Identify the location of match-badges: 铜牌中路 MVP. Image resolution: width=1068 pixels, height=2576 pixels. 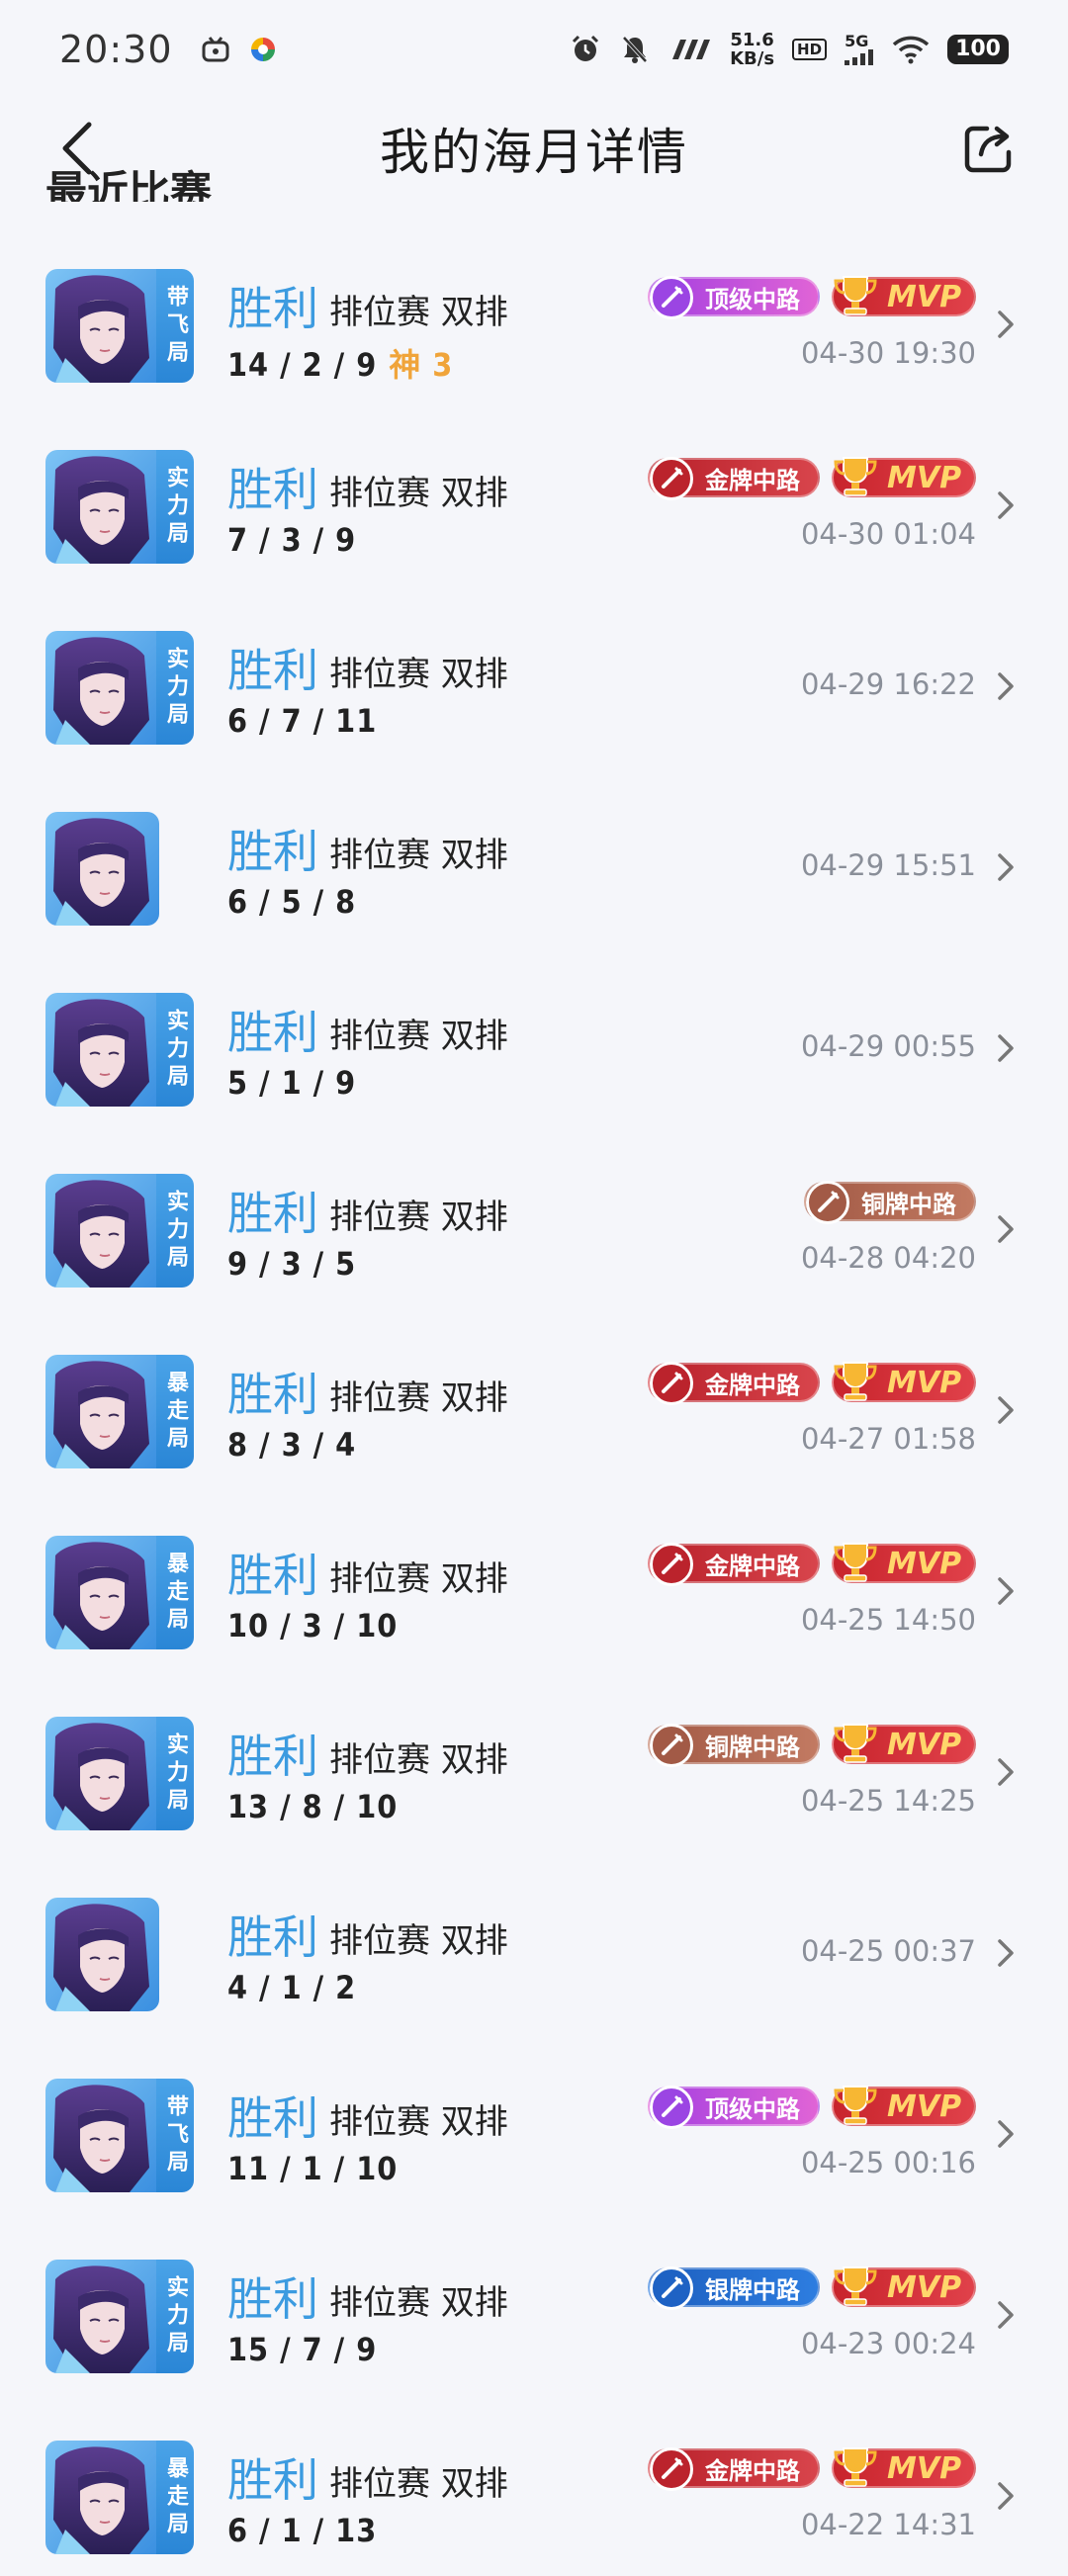
(812, 1745).